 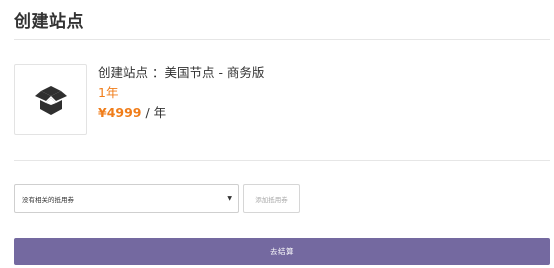 I want to click on add-coupon-button: 添加抵用券, so click(x=271, y=198).